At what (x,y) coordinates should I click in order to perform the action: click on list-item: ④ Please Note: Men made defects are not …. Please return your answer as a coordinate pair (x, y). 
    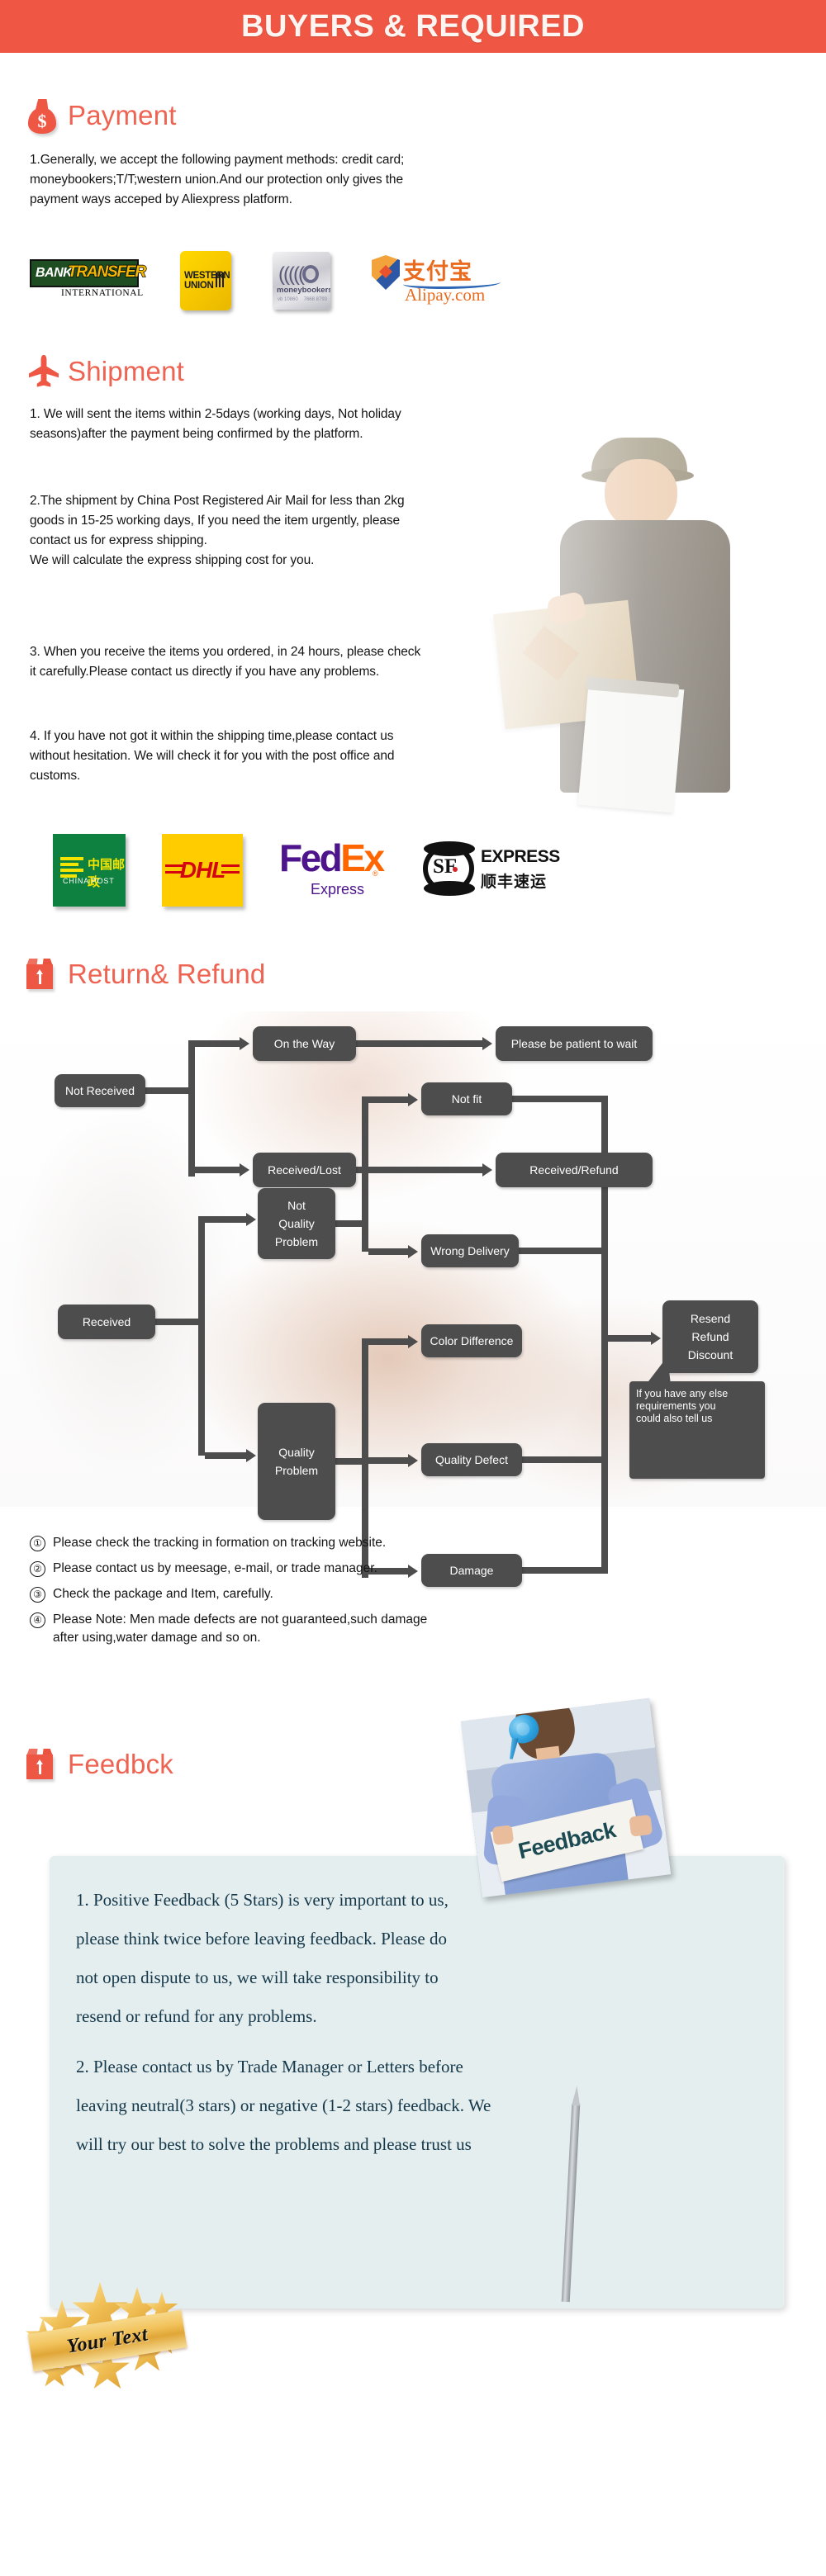
    Looking at the image, I should click on (410, 1629).